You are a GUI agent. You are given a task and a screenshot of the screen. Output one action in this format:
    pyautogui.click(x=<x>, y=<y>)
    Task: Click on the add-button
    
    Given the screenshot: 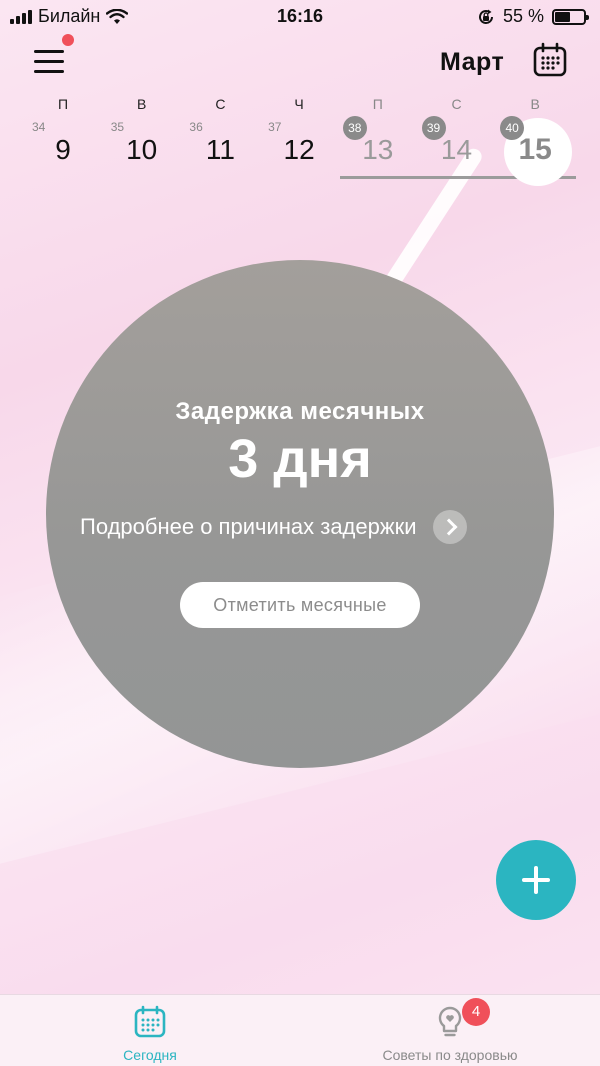 What is the action you would take?
    pyautogui.click(x=536, y=880)
    